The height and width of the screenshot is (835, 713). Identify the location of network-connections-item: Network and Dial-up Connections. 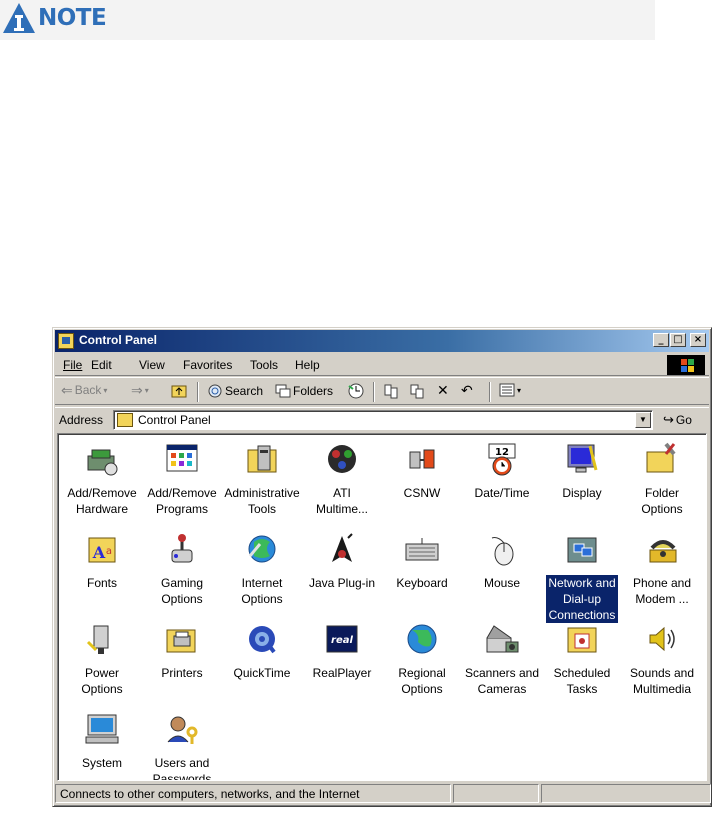
(582, 577).